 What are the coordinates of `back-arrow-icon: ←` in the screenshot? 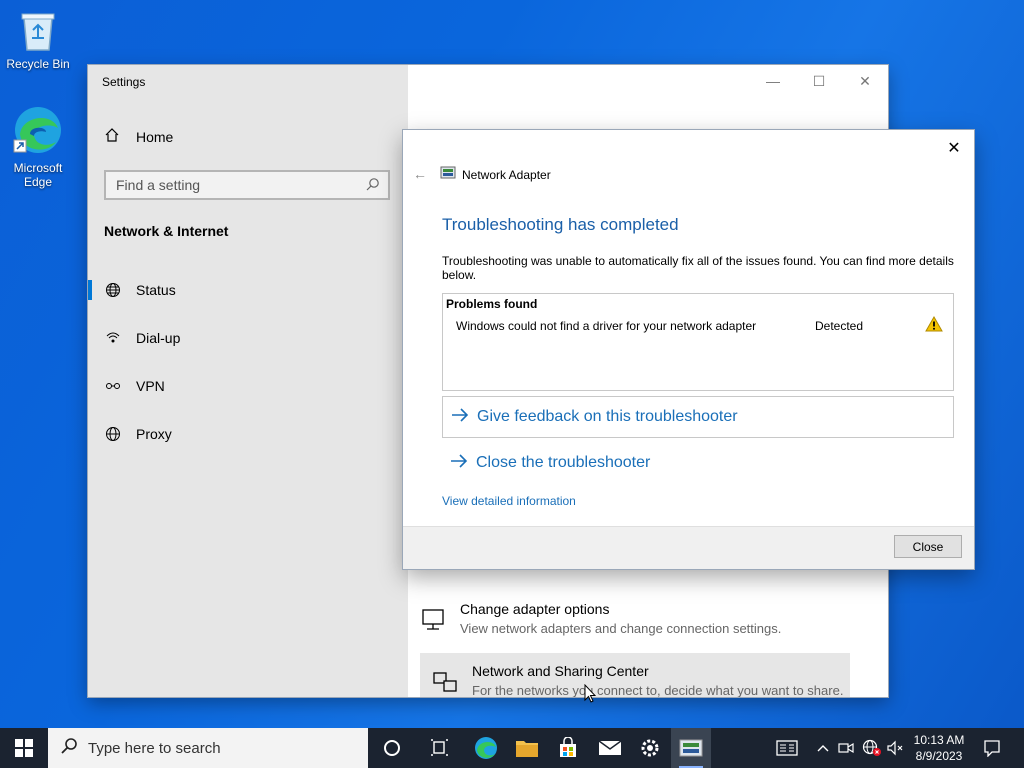 It's located at (420, 174).